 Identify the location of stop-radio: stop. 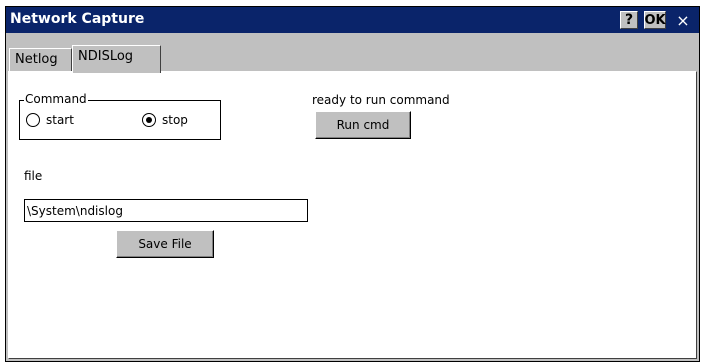
(165, 120).